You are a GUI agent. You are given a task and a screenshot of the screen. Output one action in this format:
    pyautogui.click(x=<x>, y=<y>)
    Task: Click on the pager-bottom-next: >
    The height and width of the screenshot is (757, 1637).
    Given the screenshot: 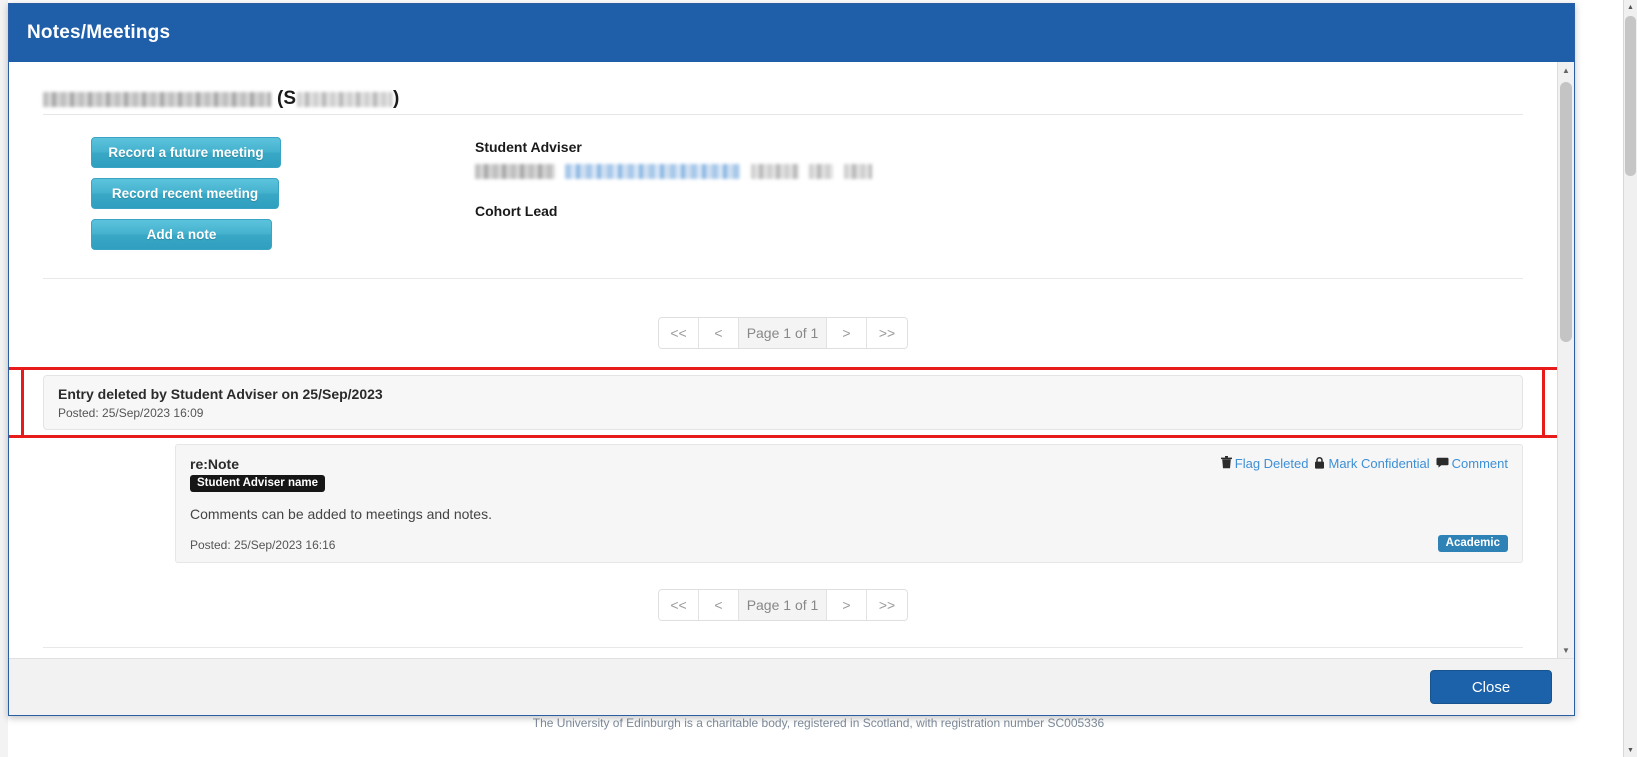 What is the action you would take?
    pyautogui.click(x=847, y=605)
    